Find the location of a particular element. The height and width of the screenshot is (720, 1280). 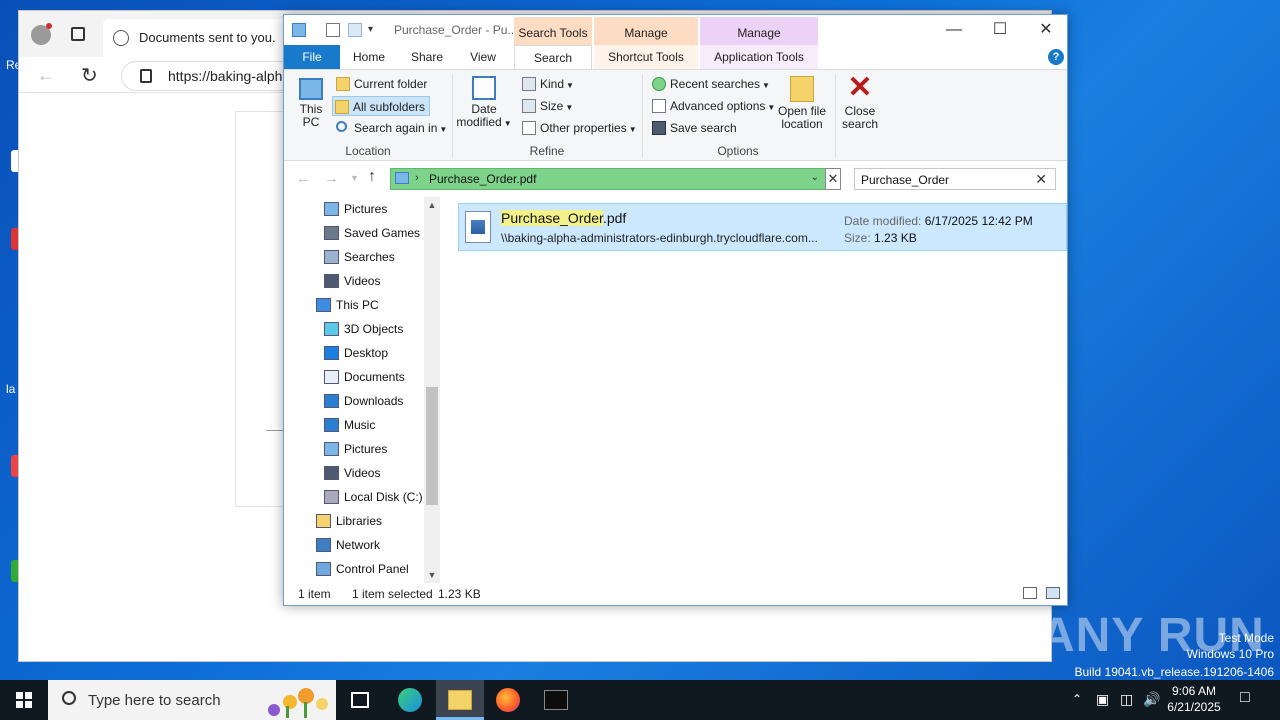

scroll-down-icon: ▼ is located at coordinates (432, 575).